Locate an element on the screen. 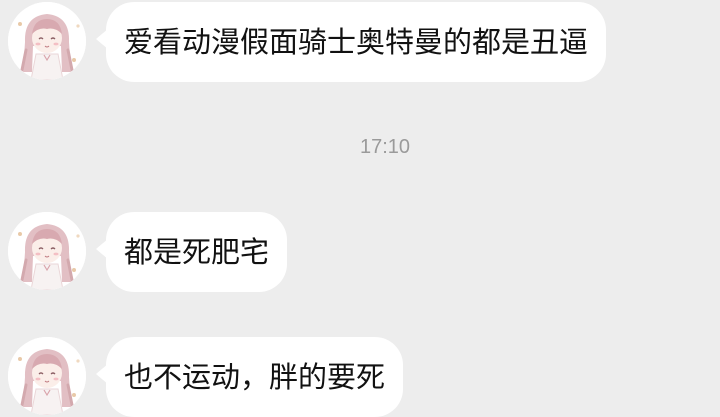  message-bubble: 爱看动漫假面骑士奥特曼的都是丑逼 is located at coordinates (356, 42).